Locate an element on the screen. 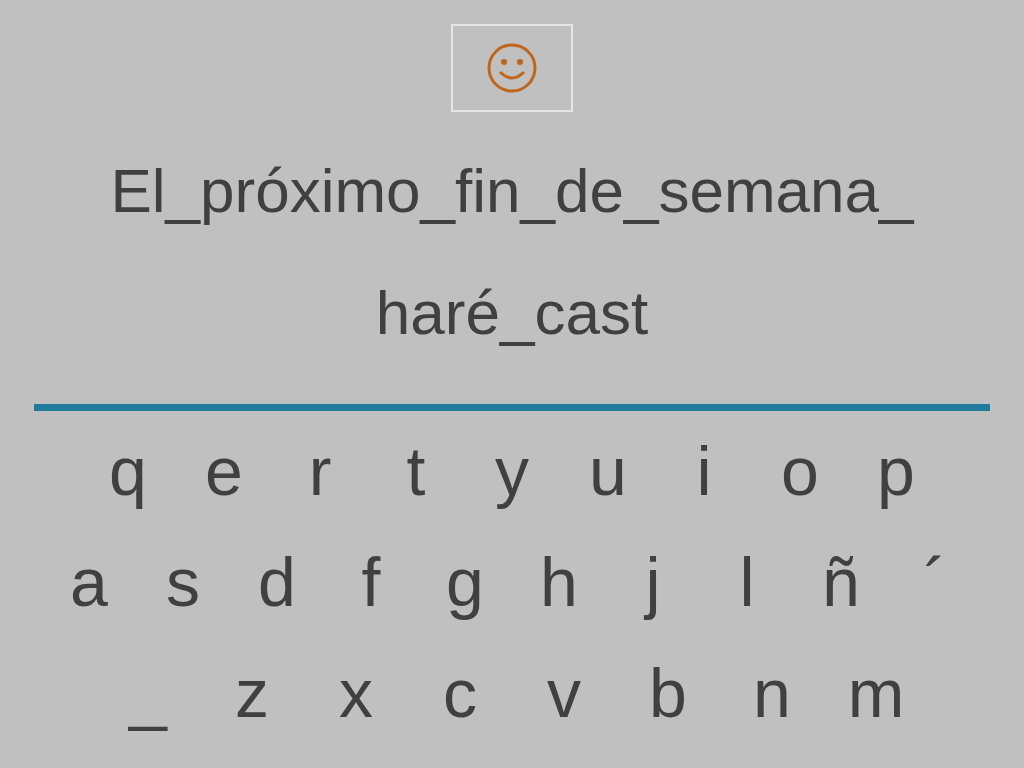  letter-key: v is located at coordinates (564, 692).